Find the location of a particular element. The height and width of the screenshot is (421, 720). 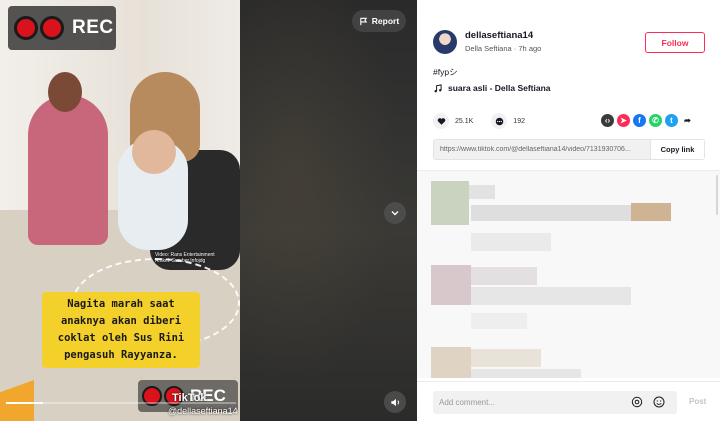

comments-scrollbar is located at coordinates (717, 195).